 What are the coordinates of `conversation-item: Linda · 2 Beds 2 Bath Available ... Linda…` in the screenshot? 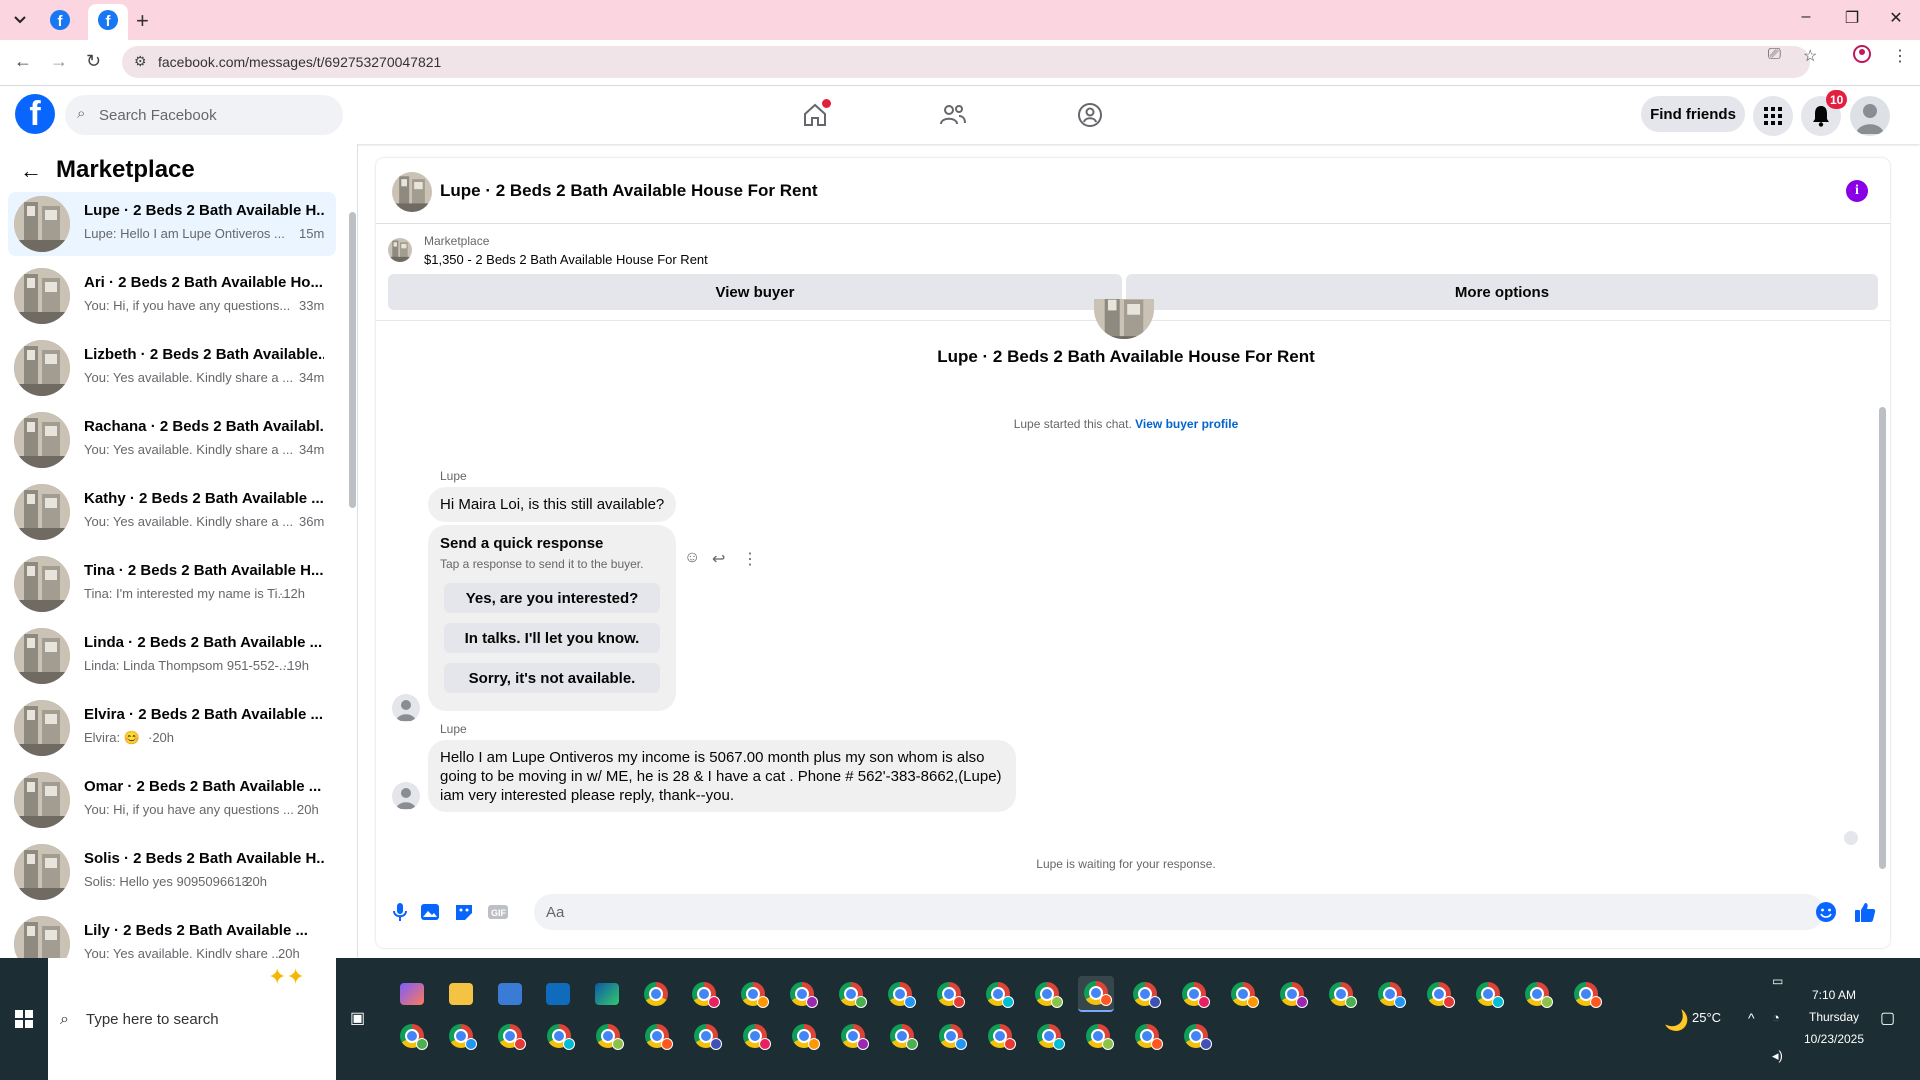 It's located at (172, 656).